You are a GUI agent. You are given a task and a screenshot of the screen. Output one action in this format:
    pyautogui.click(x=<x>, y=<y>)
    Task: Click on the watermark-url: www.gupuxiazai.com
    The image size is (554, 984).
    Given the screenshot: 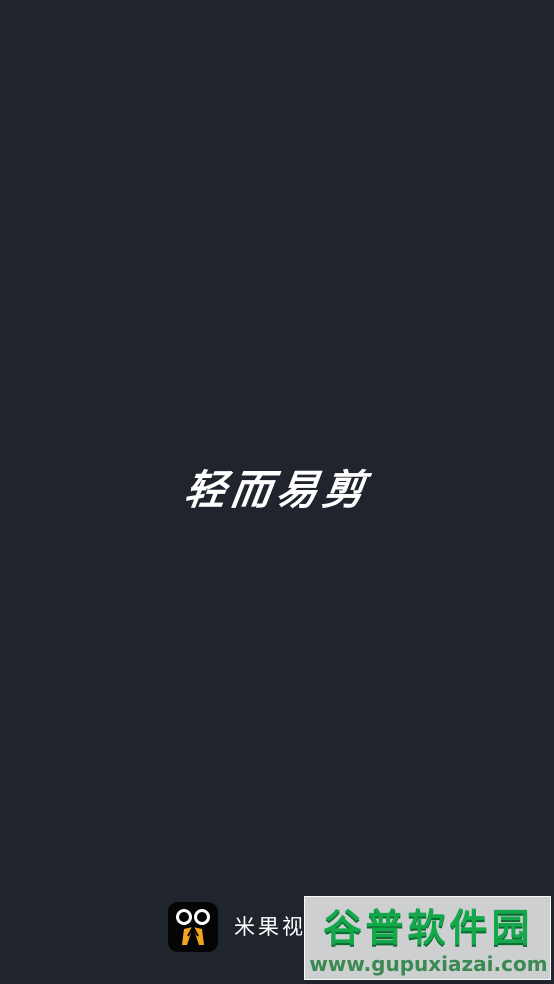 What is the action you would take?
    pyautogui.click(x=428, y=964)
    